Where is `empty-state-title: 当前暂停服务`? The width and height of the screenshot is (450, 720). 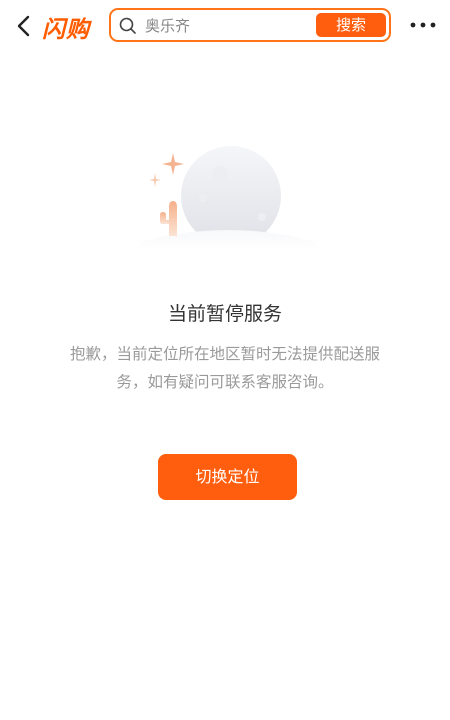
empty-state-title: 当前暂停服务 is located at coordinates (224, 314).